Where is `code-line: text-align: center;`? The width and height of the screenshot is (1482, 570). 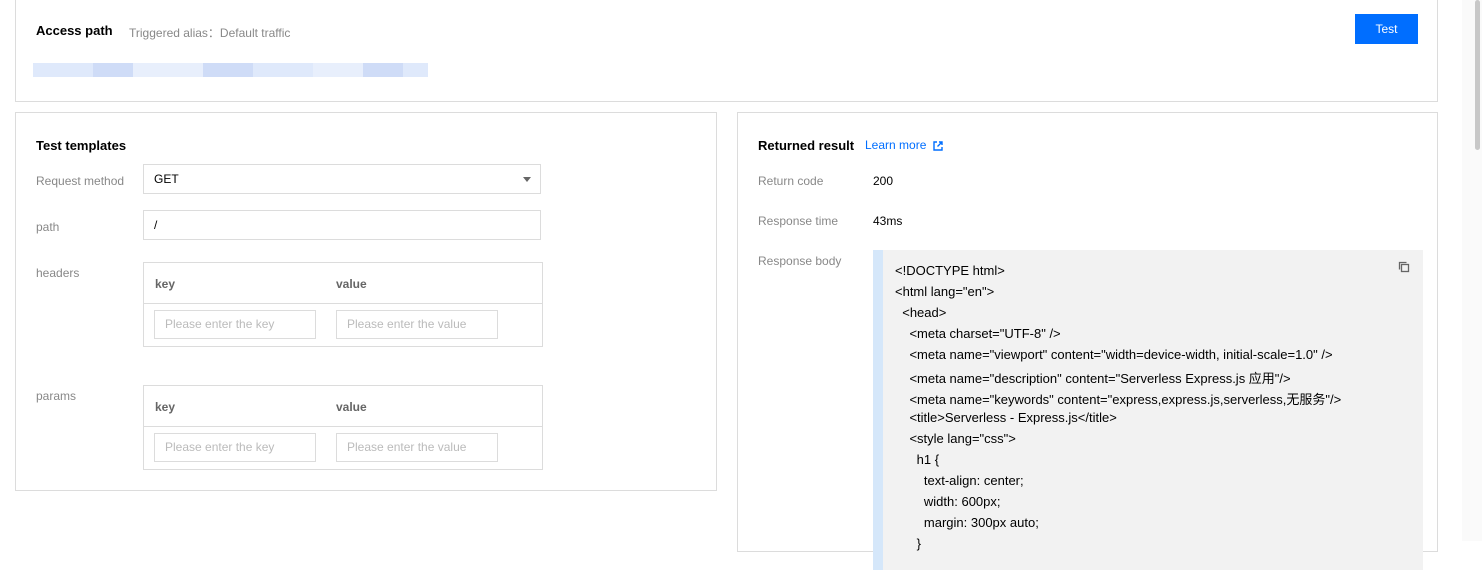
code-line: text-align: center; is located at coordinates (959, 480).